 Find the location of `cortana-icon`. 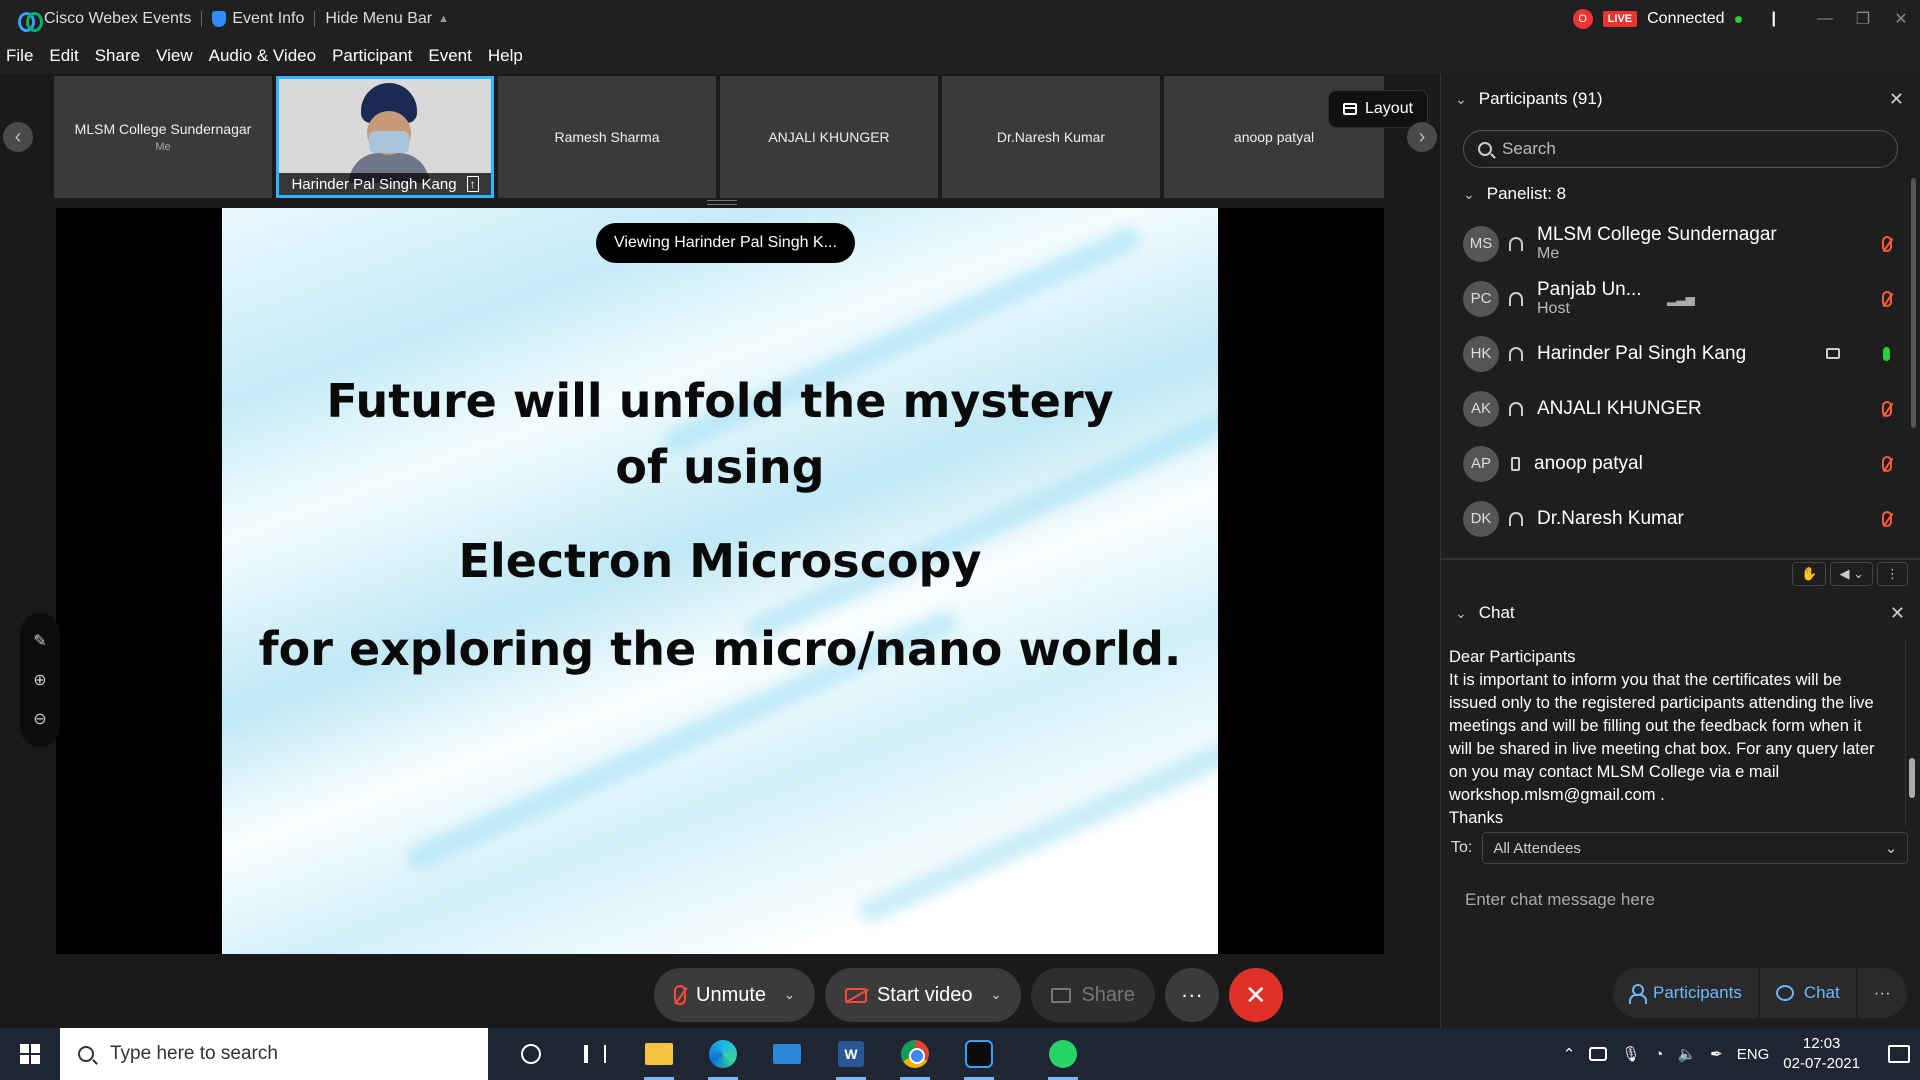

cortana-icon is located at coordinates (531, 1054).